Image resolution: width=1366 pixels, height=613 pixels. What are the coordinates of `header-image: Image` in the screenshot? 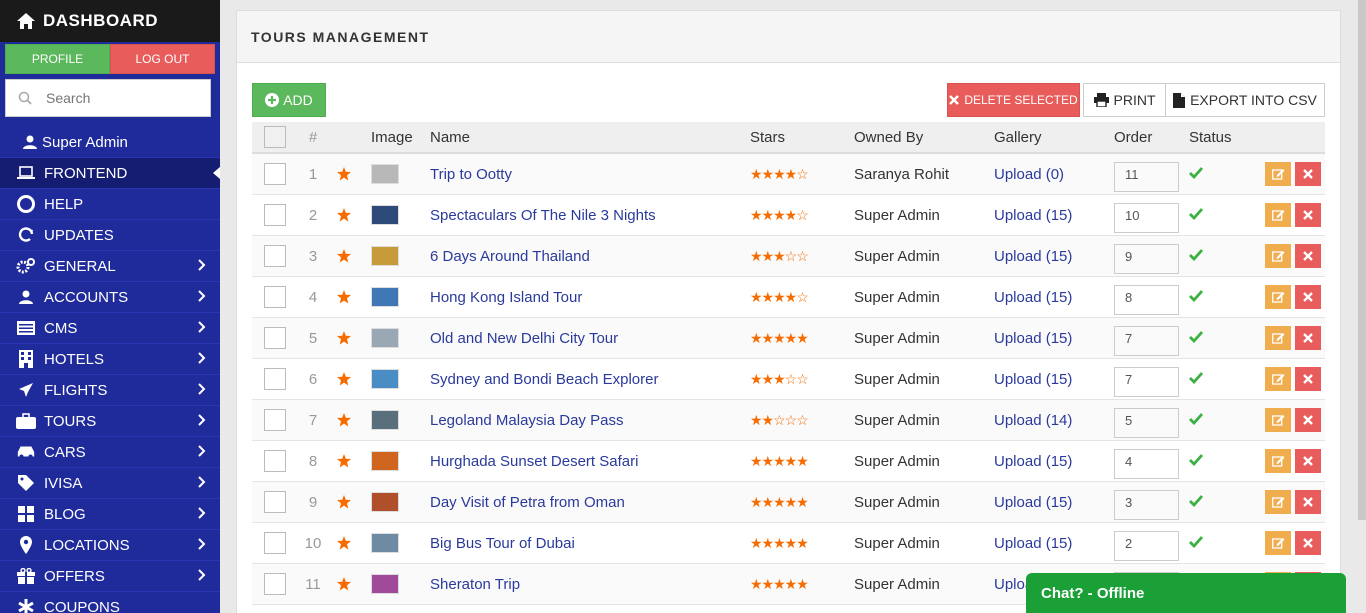 It's located at (395, 137).